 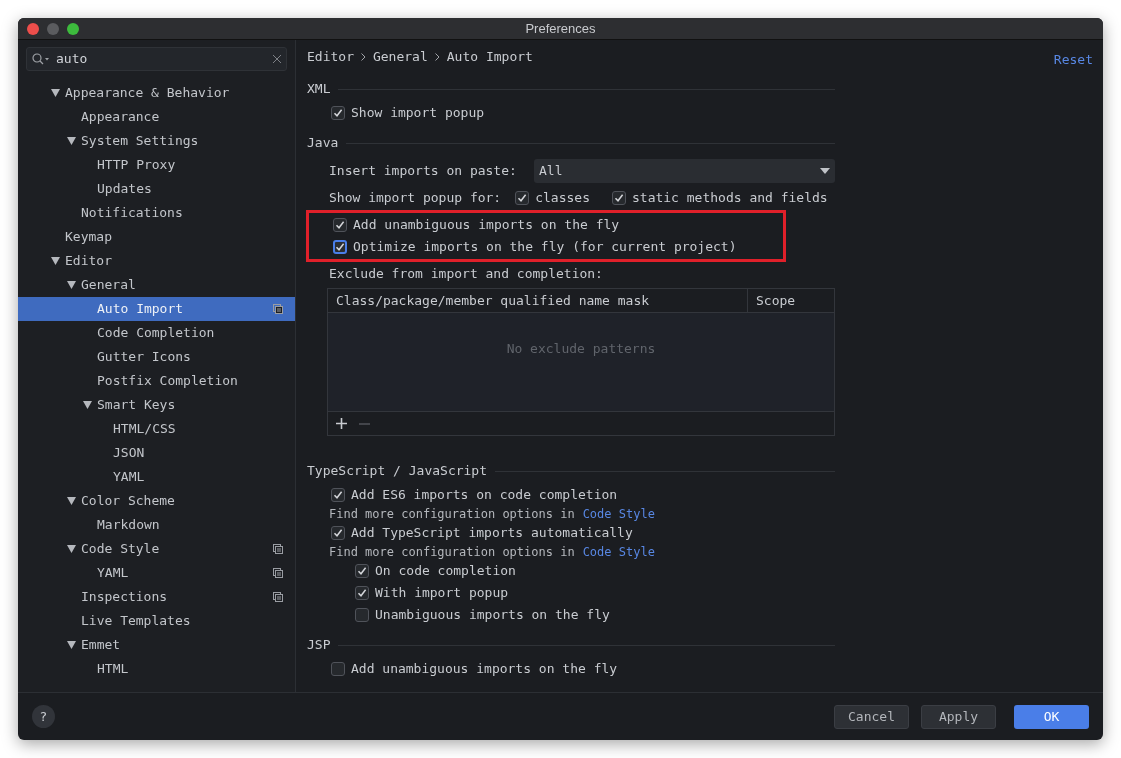 I want to click on tree-item: Notifications, so click(x=156, y=213).